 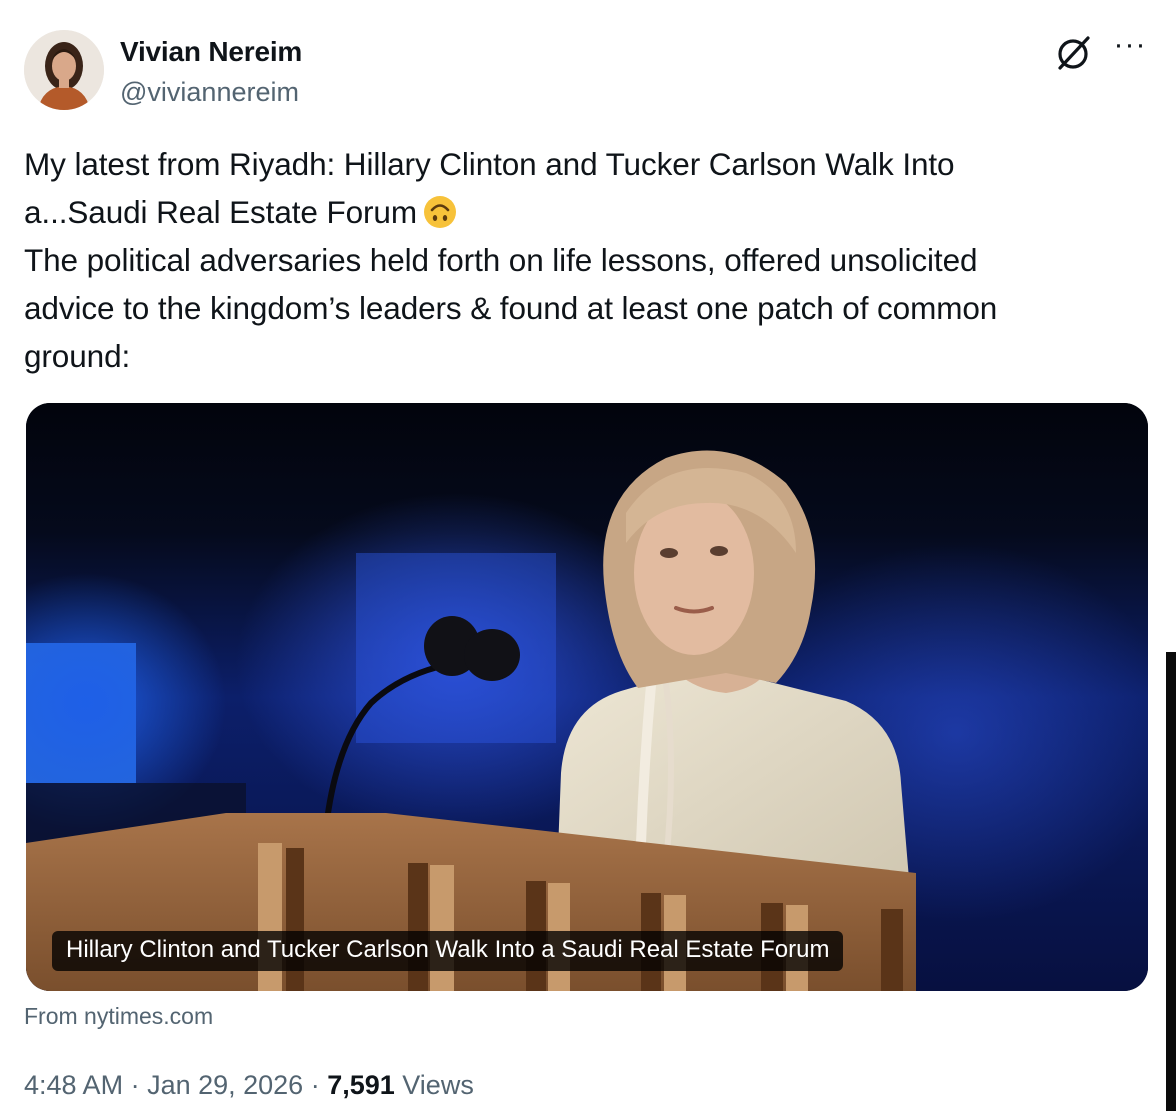 I want to click on tweet-line-2: a...Saudi Real Estate Forum, so click(x=220, y=212).